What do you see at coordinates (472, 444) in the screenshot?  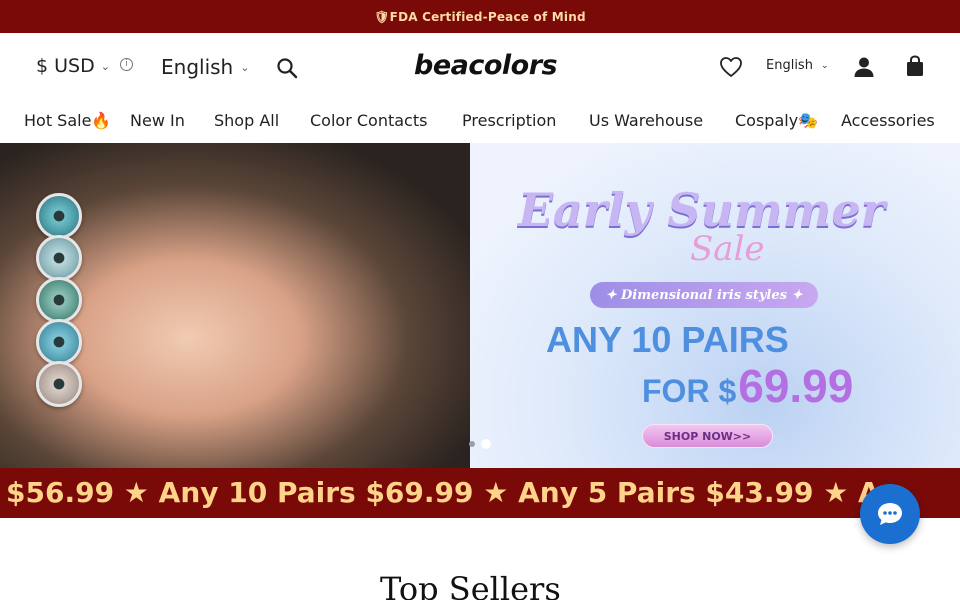 I see `carousel-dot` at bounding box center [472, 444].